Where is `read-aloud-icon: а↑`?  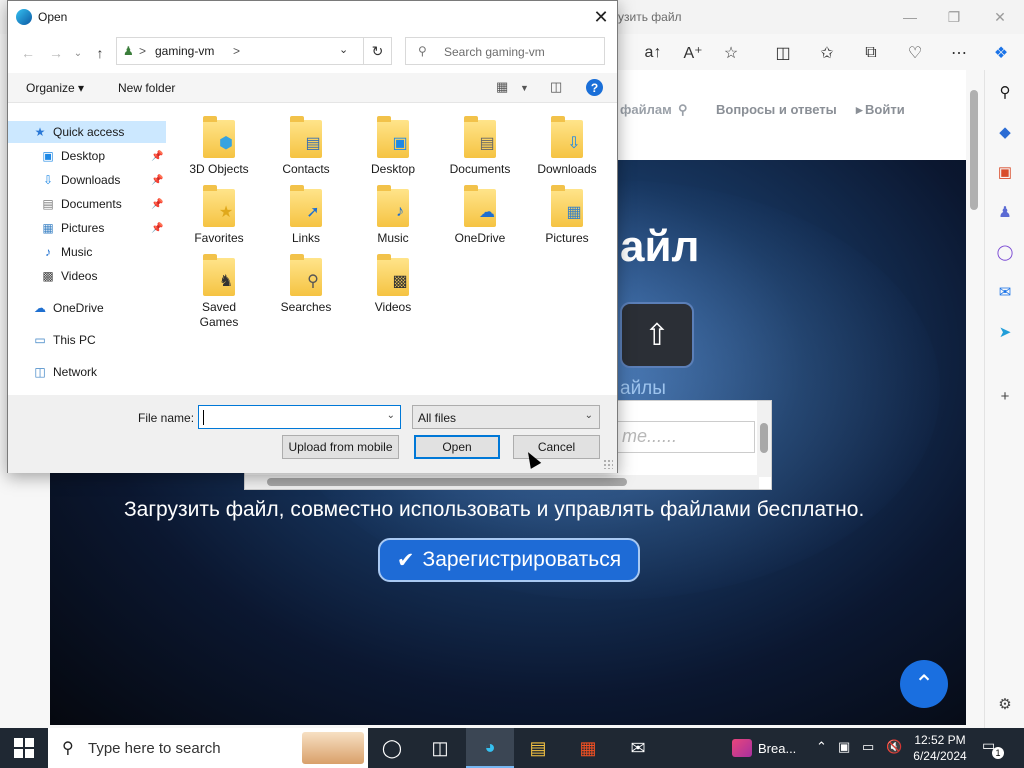 read-aloud-icon: а↑ is located at coordinates (653, 53).